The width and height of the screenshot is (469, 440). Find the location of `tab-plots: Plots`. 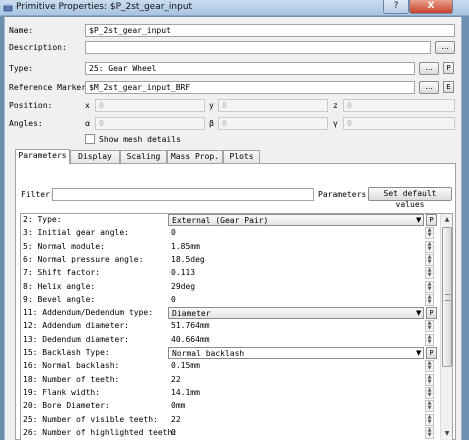

tab-plots: Plots is located at coordinates (241, 156).